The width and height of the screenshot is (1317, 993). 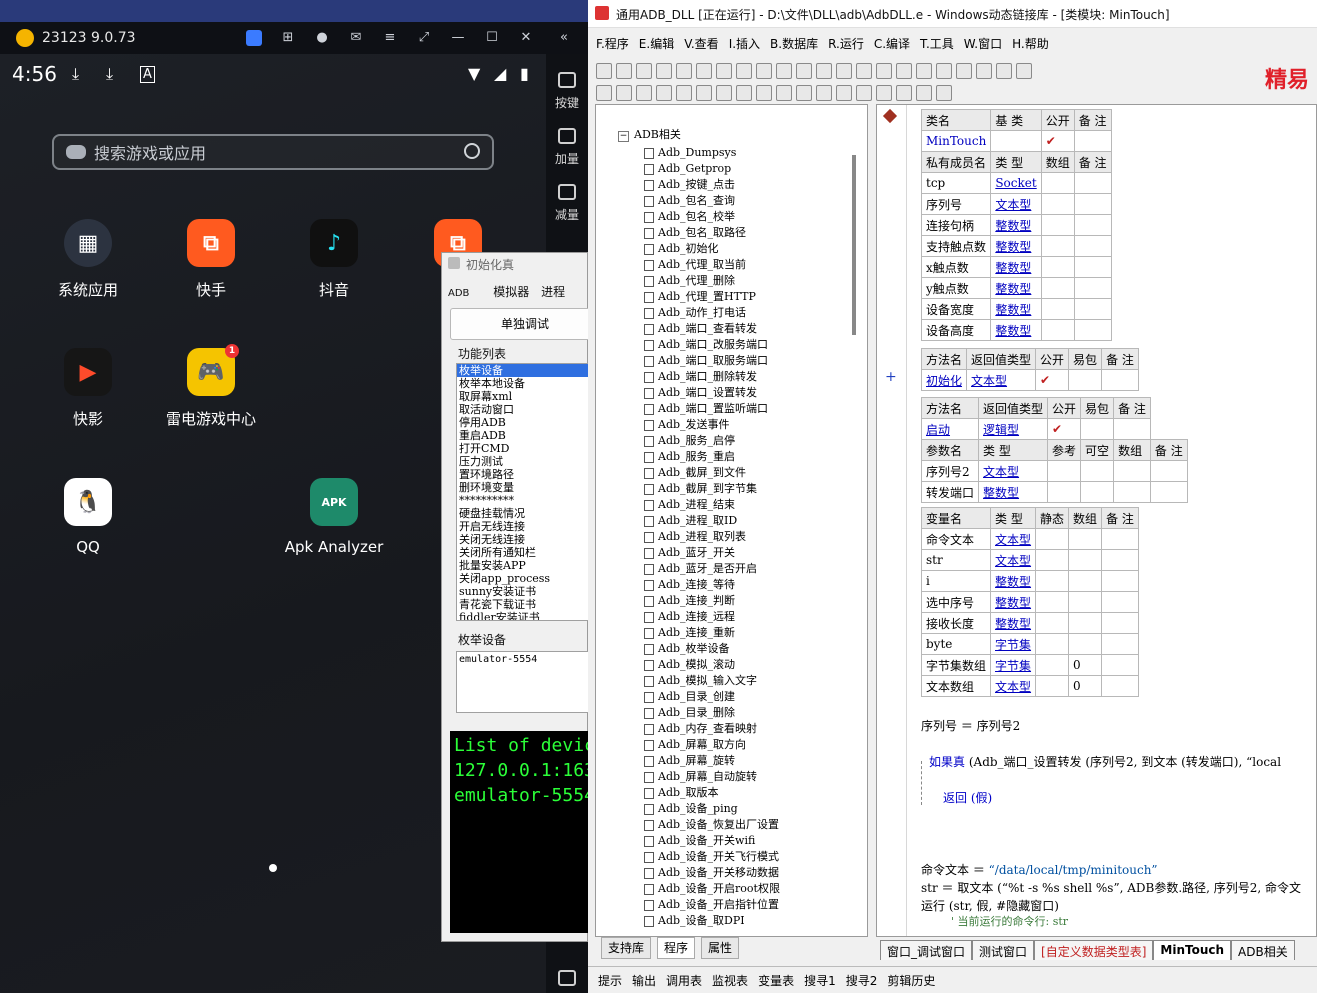 What do you see at coordinates (526, 513) in the screenshot?
I see `list-item: 硬盘挂载情况` at bounding box center [526, 513].